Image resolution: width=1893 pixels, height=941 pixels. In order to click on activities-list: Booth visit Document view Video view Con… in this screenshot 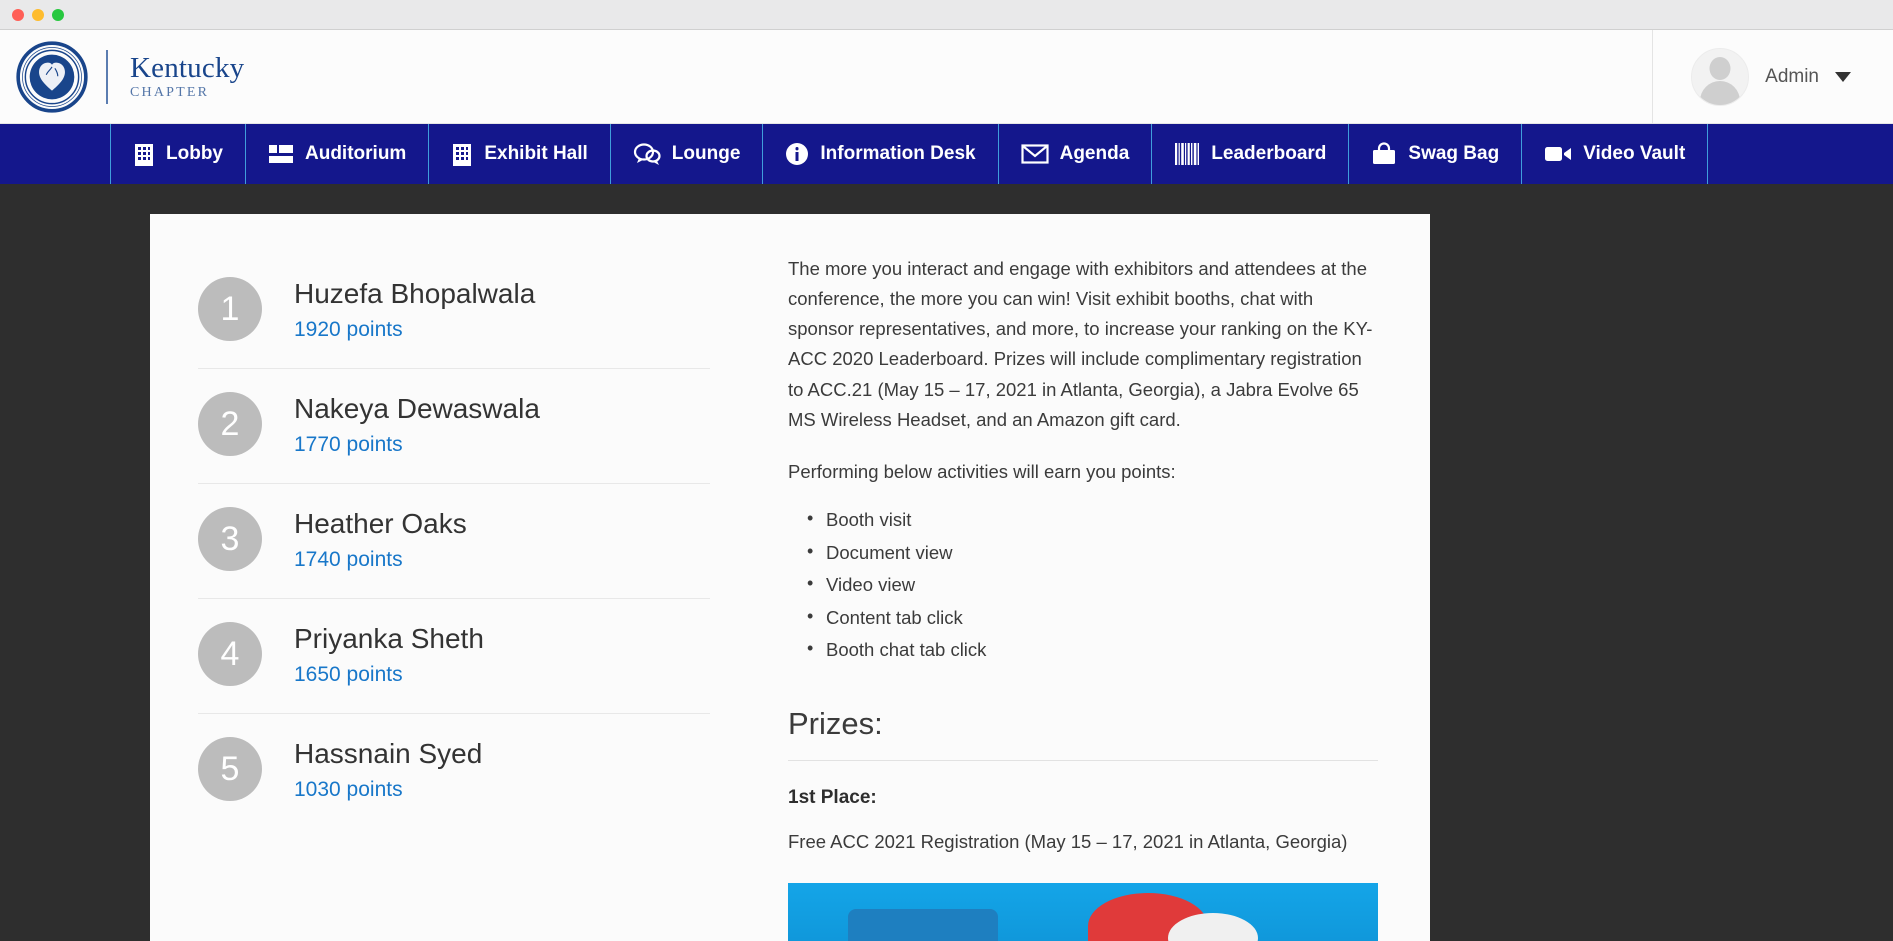, I will do `click(1083, 590)`.